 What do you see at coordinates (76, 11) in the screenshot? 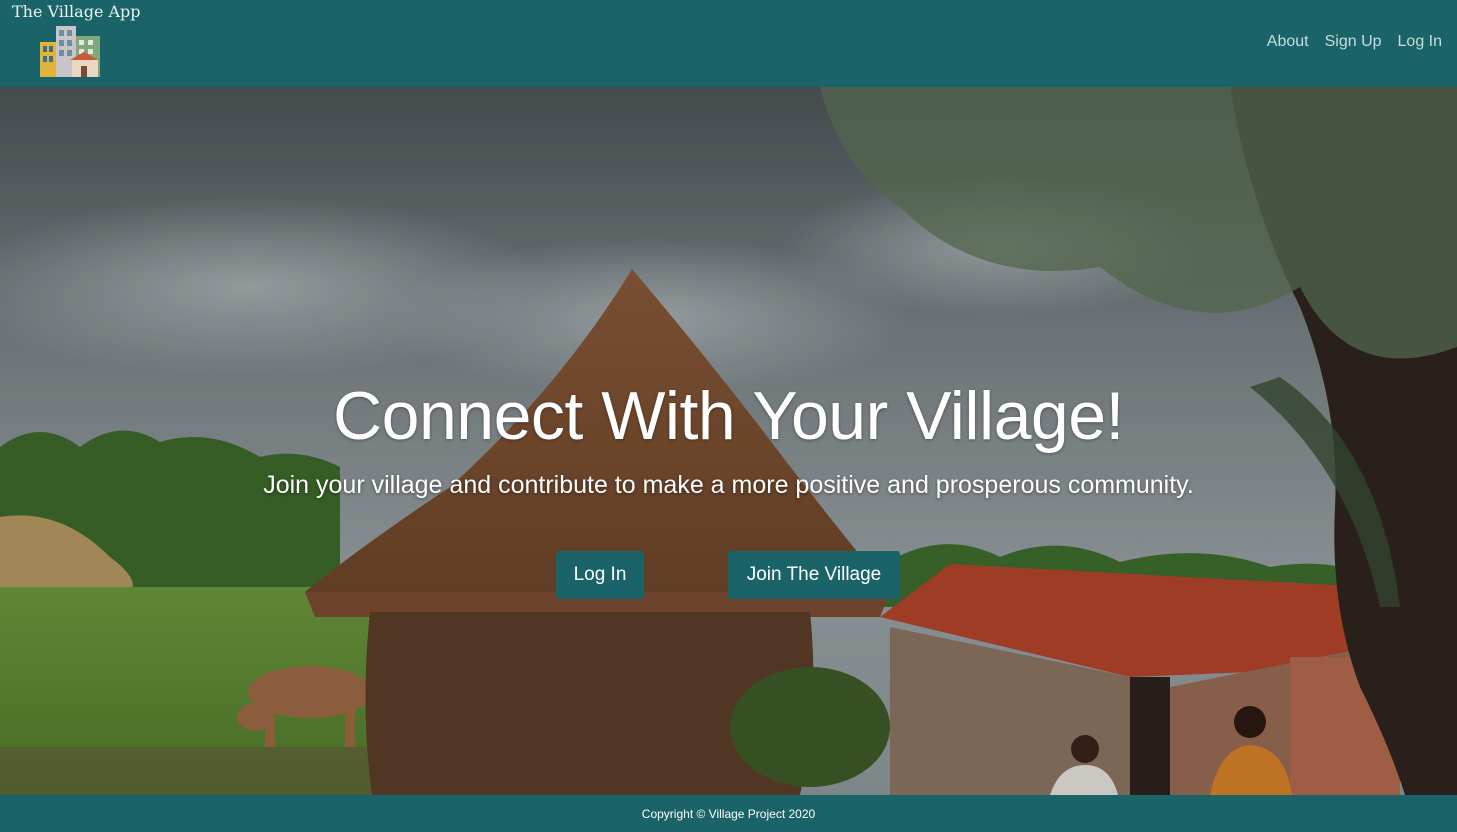
I see `brand-title: The Village App` at bounding box center [76, 11].